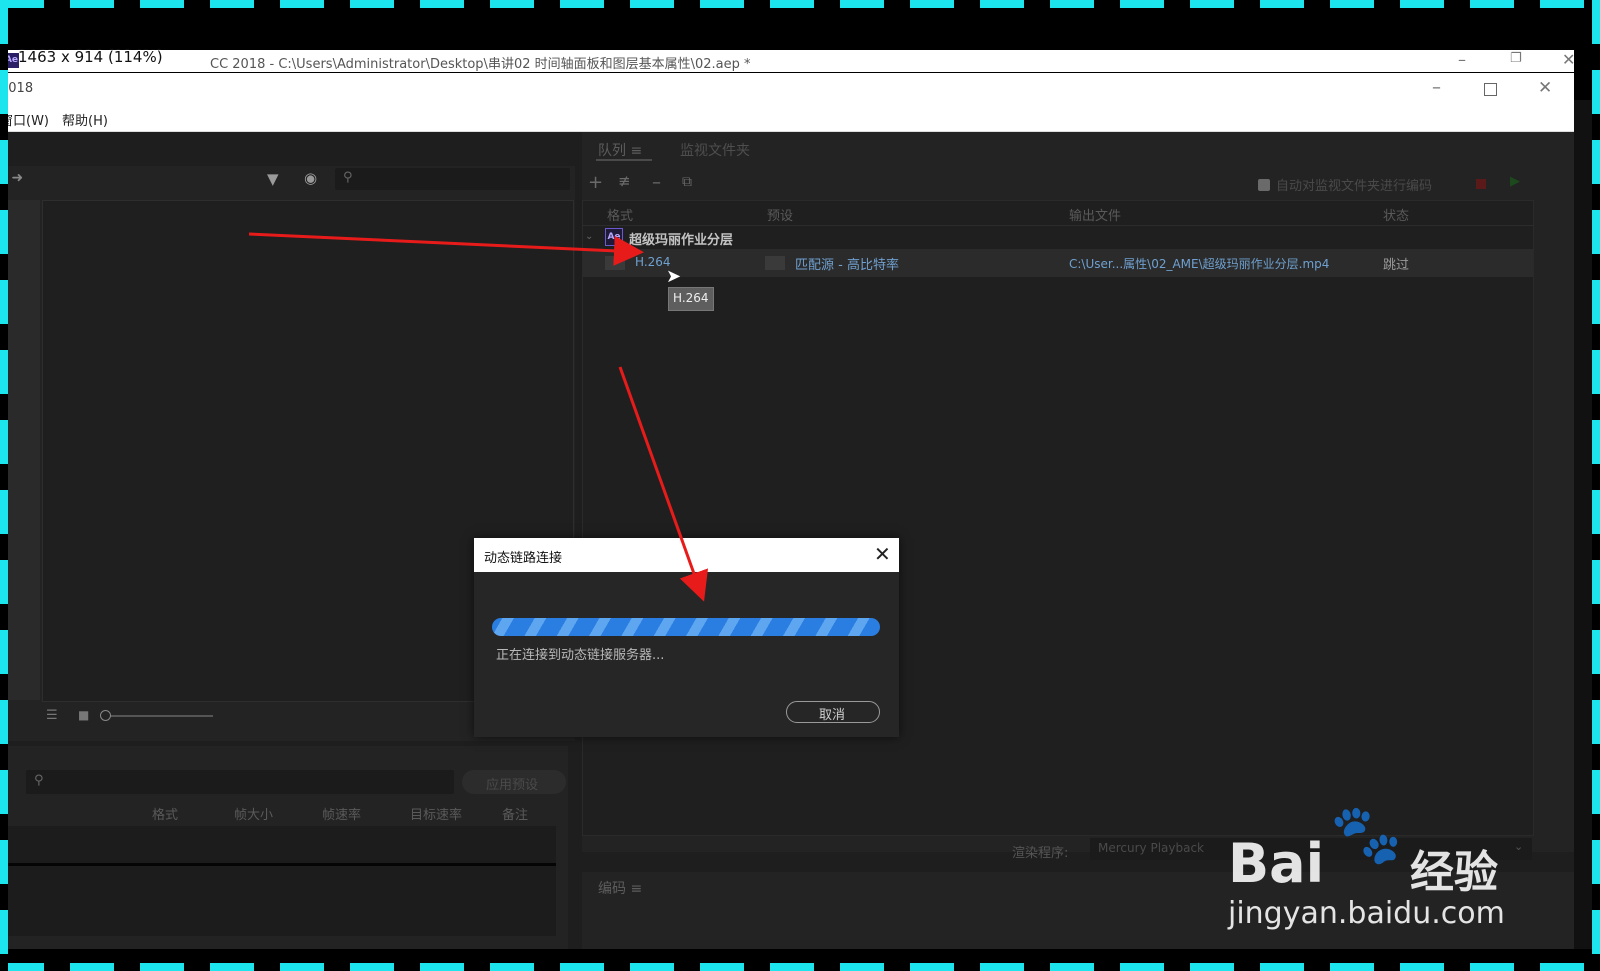 Image resolution: width=1600 pixels, height=971 pixels. I want to click on paw-logo-icon: 🐾, so click(1366, 834).